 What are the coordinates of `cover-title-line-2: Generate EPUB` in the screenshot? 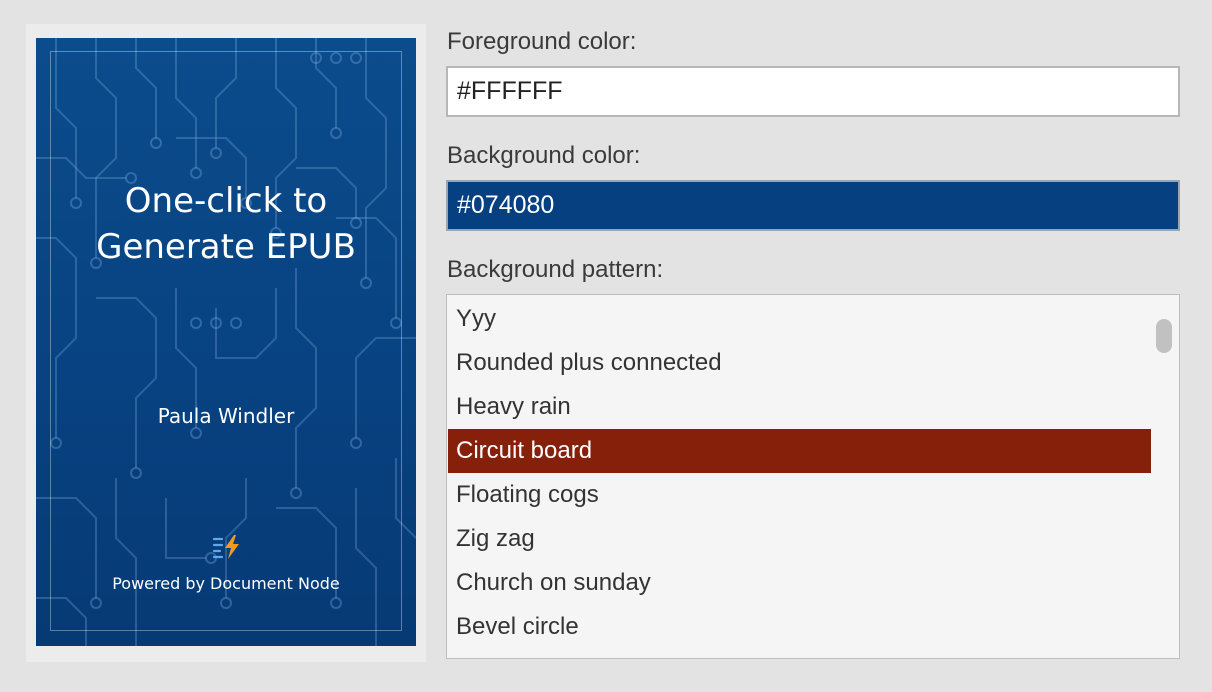 It's located at (226, 247).